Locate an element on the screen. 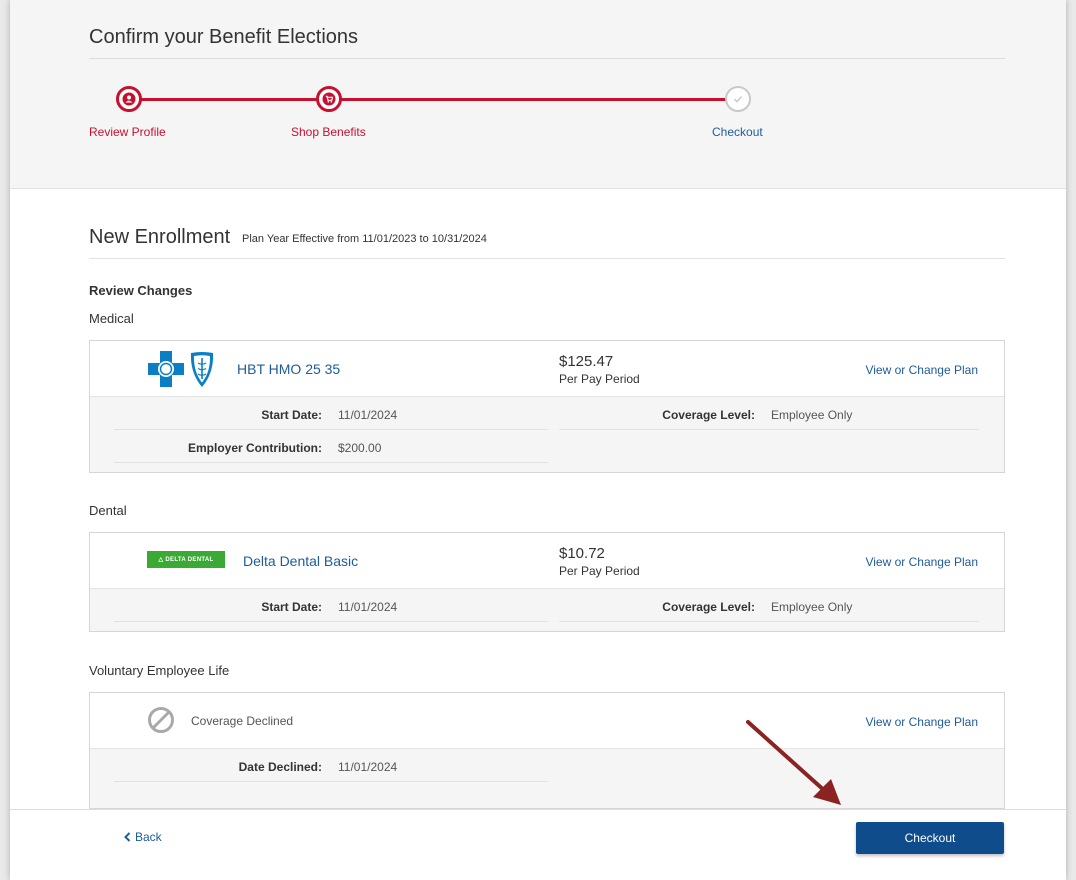 The image size is (1076, 880). back-link: Back is located at coordinates (143, 837).